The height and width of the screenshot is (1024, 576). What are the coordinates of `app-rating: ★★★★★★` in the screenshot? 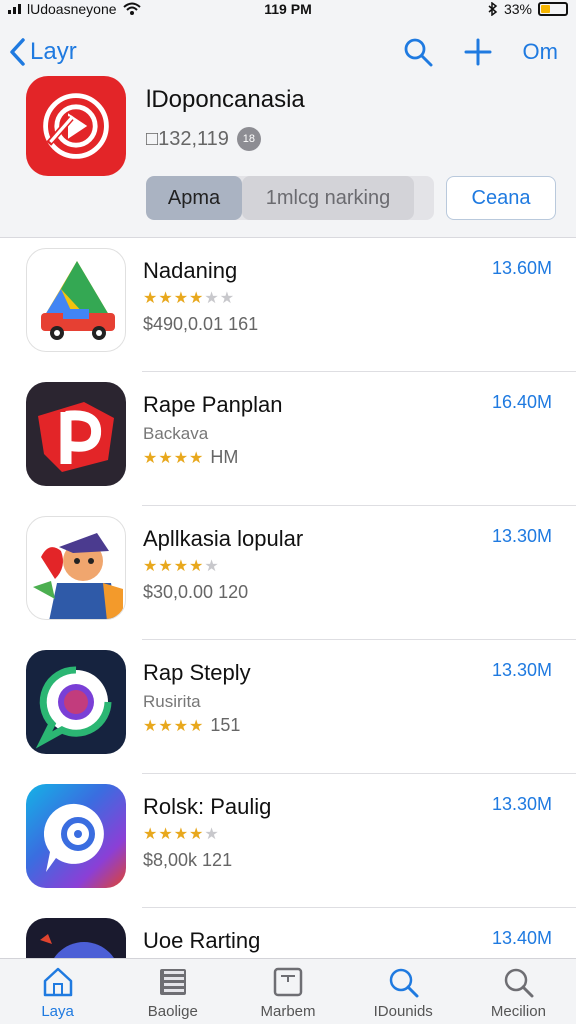 It's located at (189, 298).